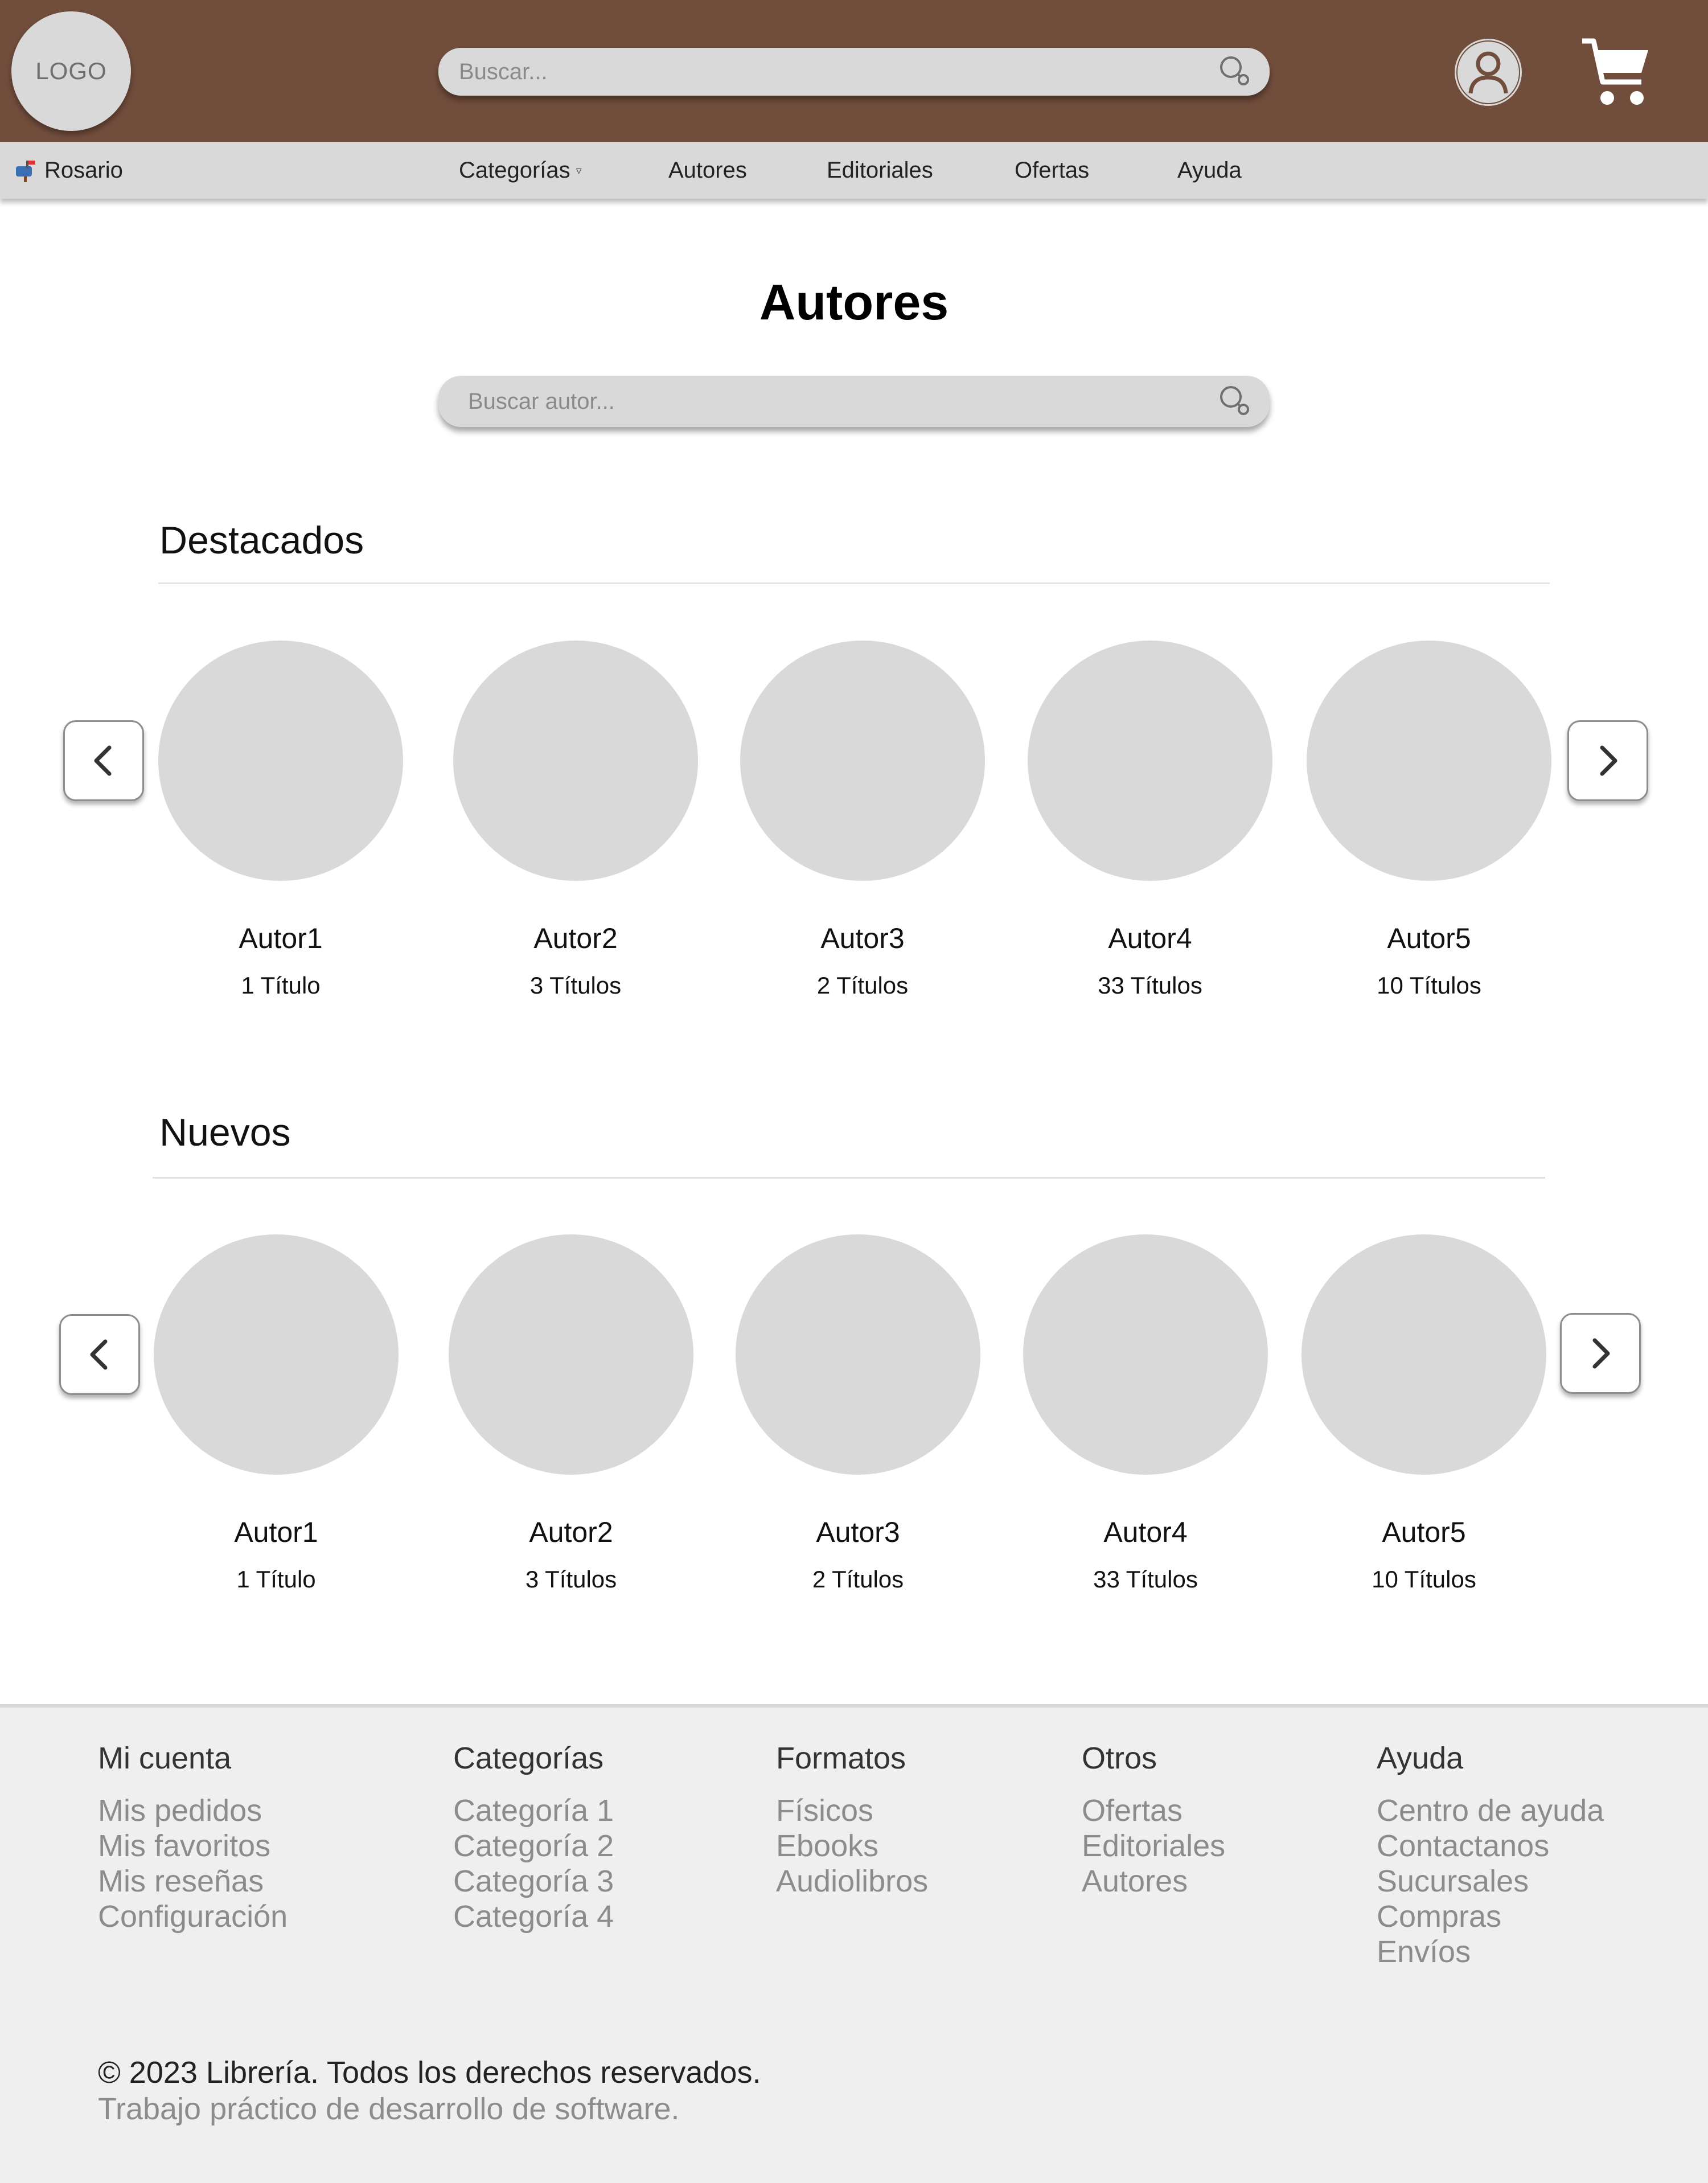 This screenshot has width=1708, height=2183. I want to click on footer-heading: Categorías, so click(528, 1758).